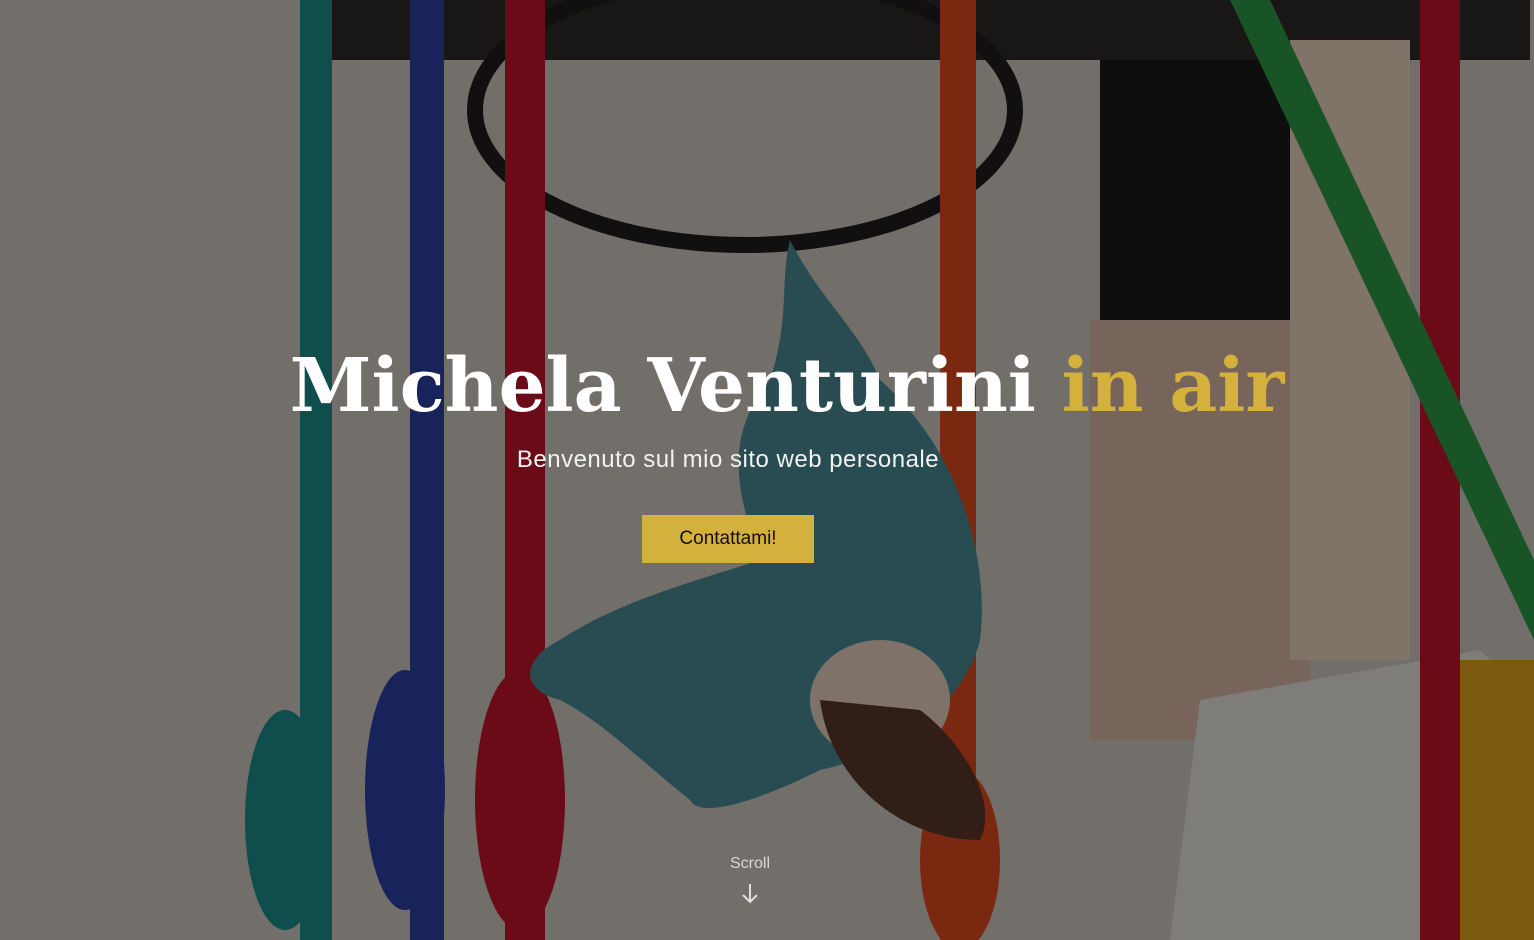 This screenshot has height=940, width=1534. I want to click on arrow-down-icon, so click(750, 894).